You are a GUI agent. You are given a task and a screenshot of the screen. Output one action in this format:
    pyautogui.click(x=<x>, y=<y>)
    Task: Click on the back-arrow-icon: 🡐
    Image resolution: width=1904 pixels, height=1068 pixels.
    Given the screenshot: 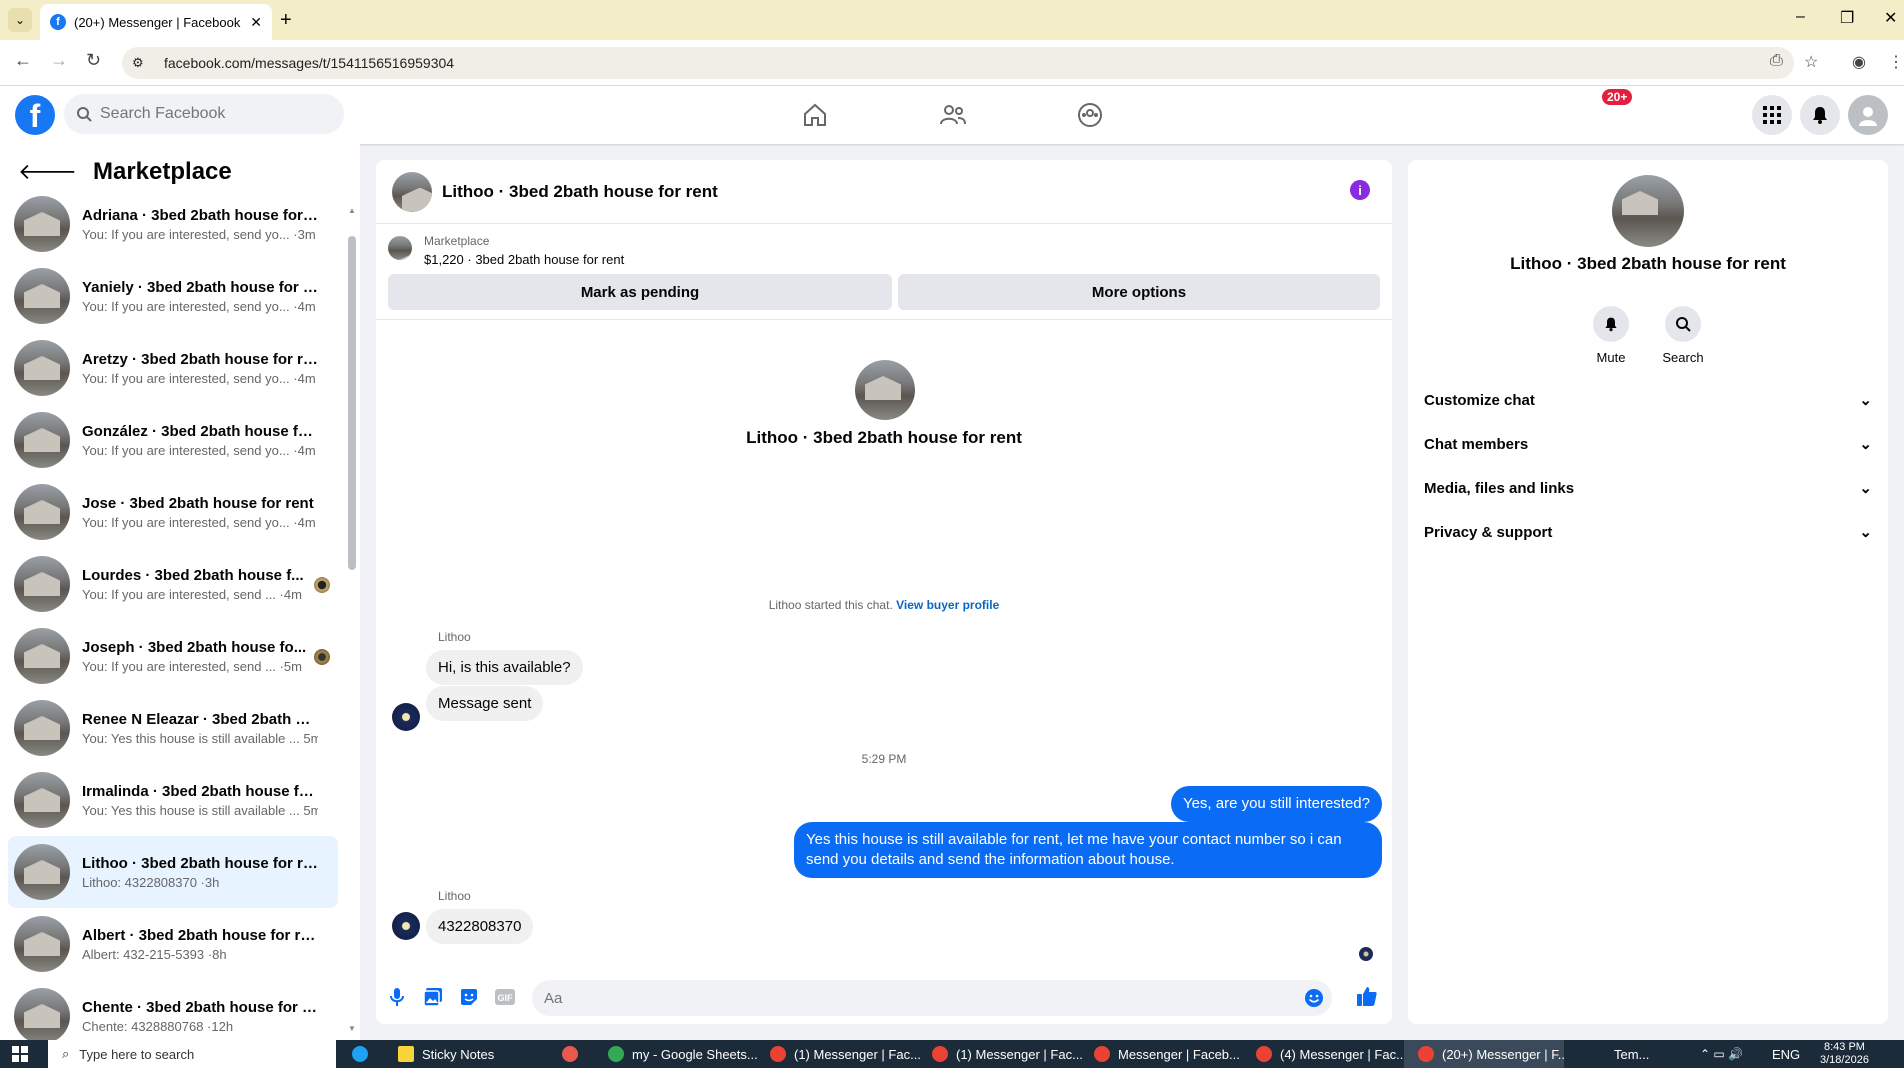 What is the action you would take?
    pyautogui.click(x=47, y=172)
    